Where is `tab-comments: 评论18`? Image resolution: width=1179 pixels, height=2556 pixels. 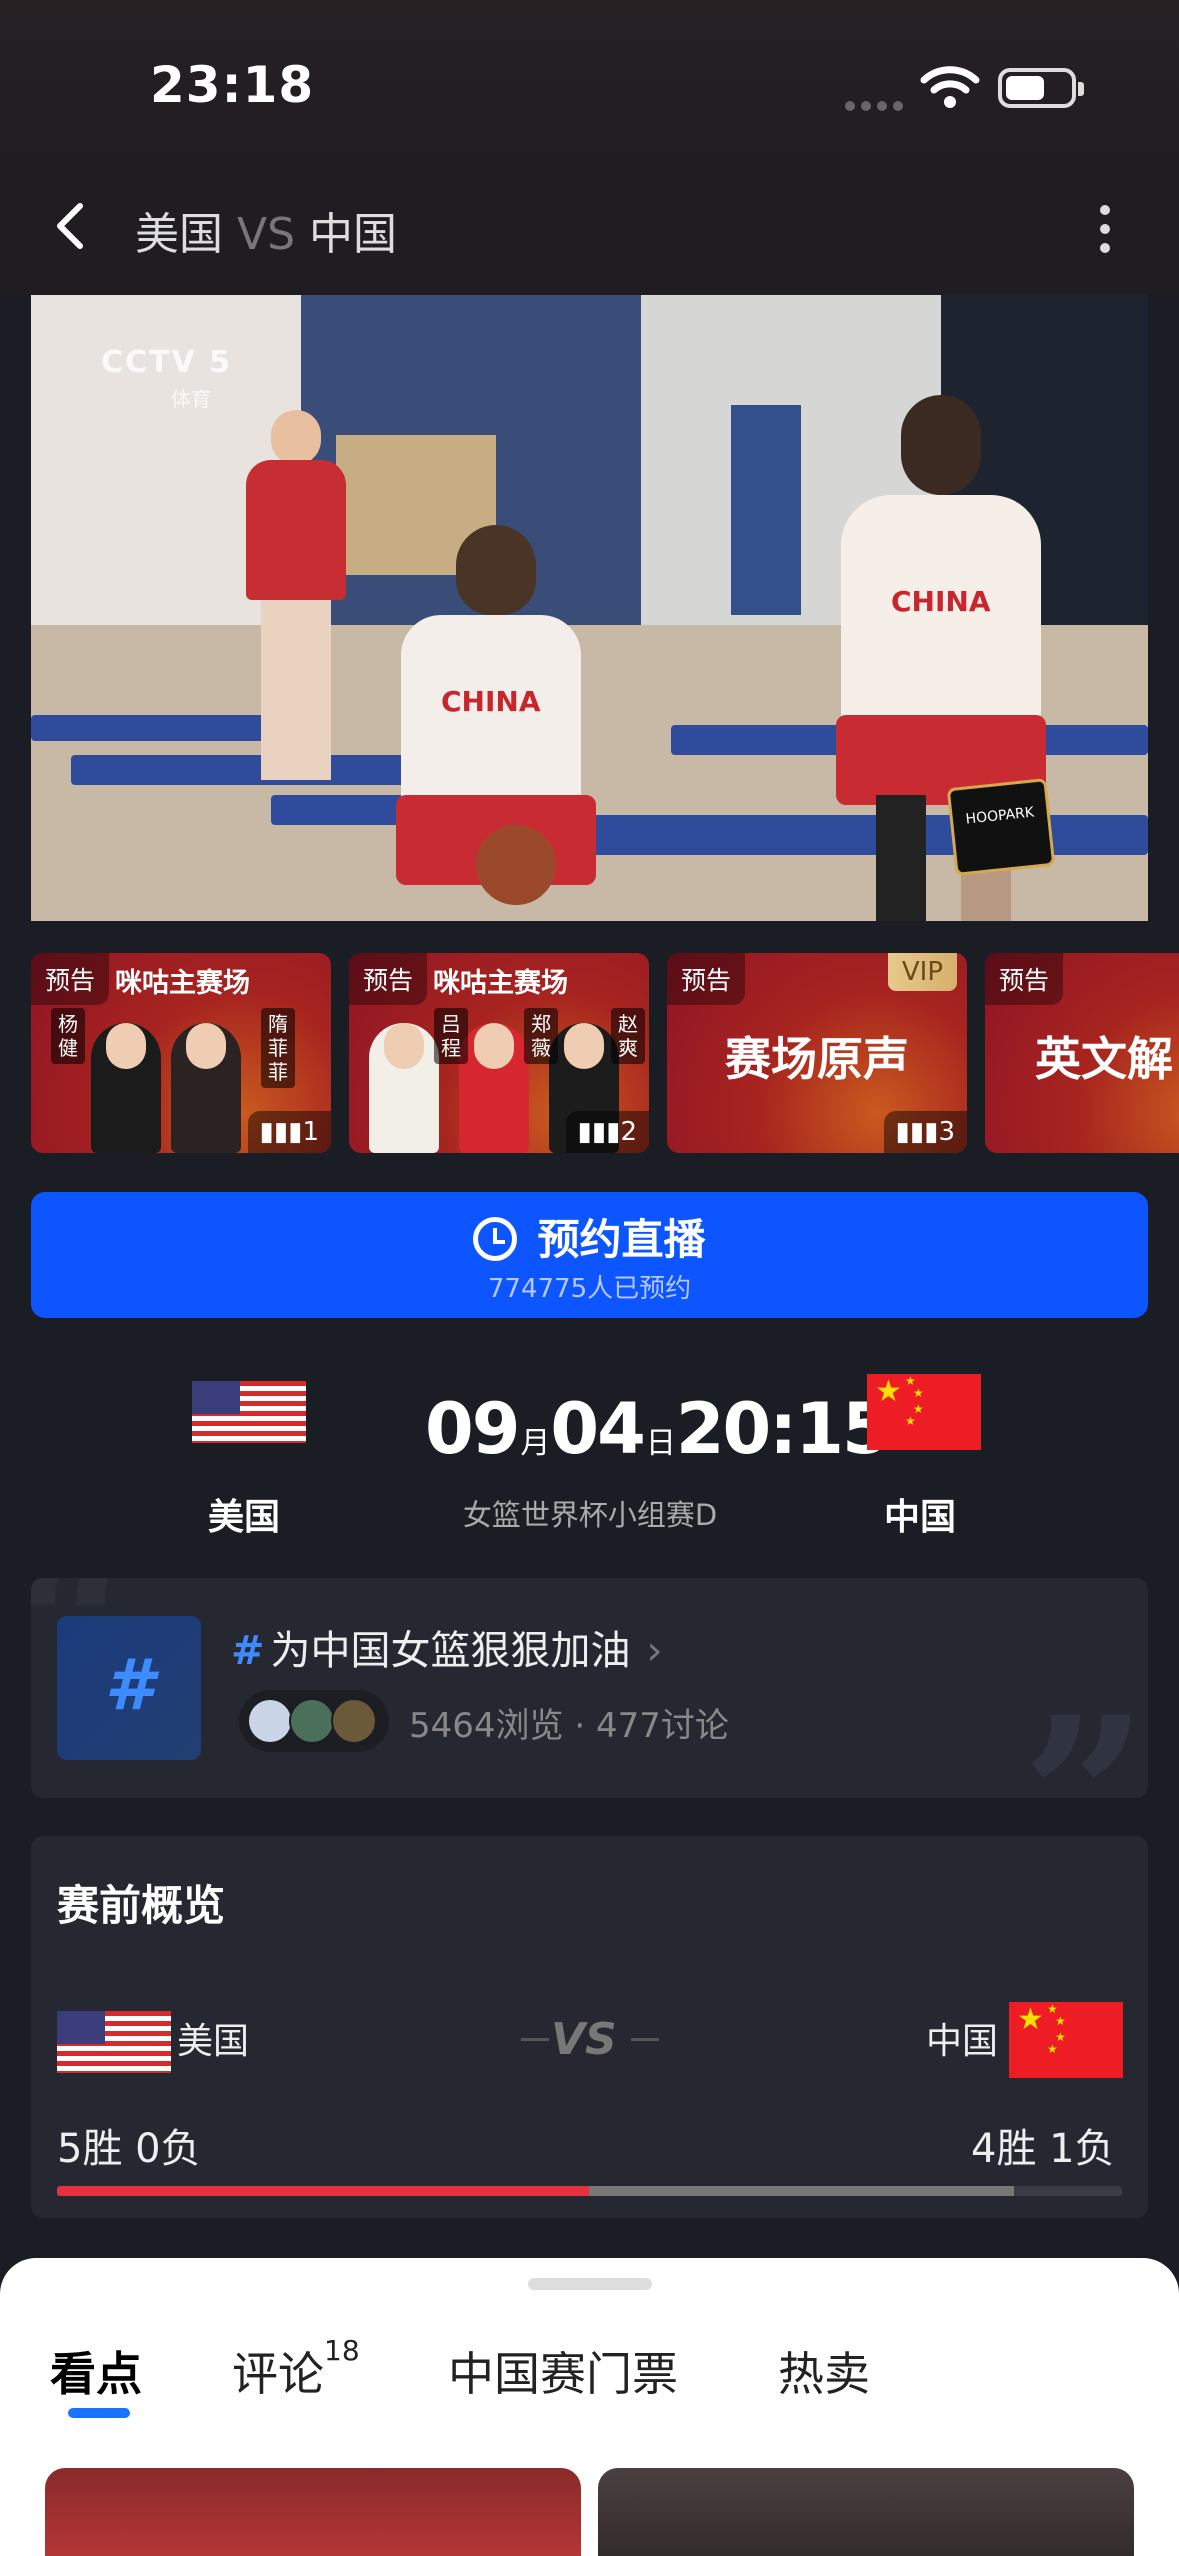 tab-comments: 评论18 is located at coordinates (296, 2369).